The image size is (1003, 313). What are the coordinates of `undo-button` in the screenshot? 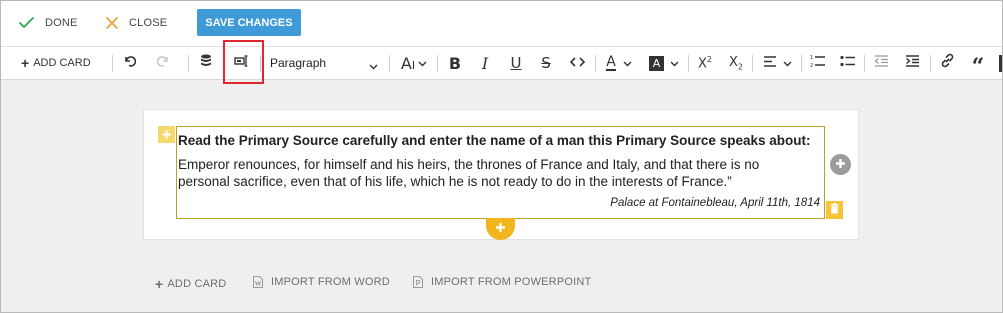 It's located at (129, 63).